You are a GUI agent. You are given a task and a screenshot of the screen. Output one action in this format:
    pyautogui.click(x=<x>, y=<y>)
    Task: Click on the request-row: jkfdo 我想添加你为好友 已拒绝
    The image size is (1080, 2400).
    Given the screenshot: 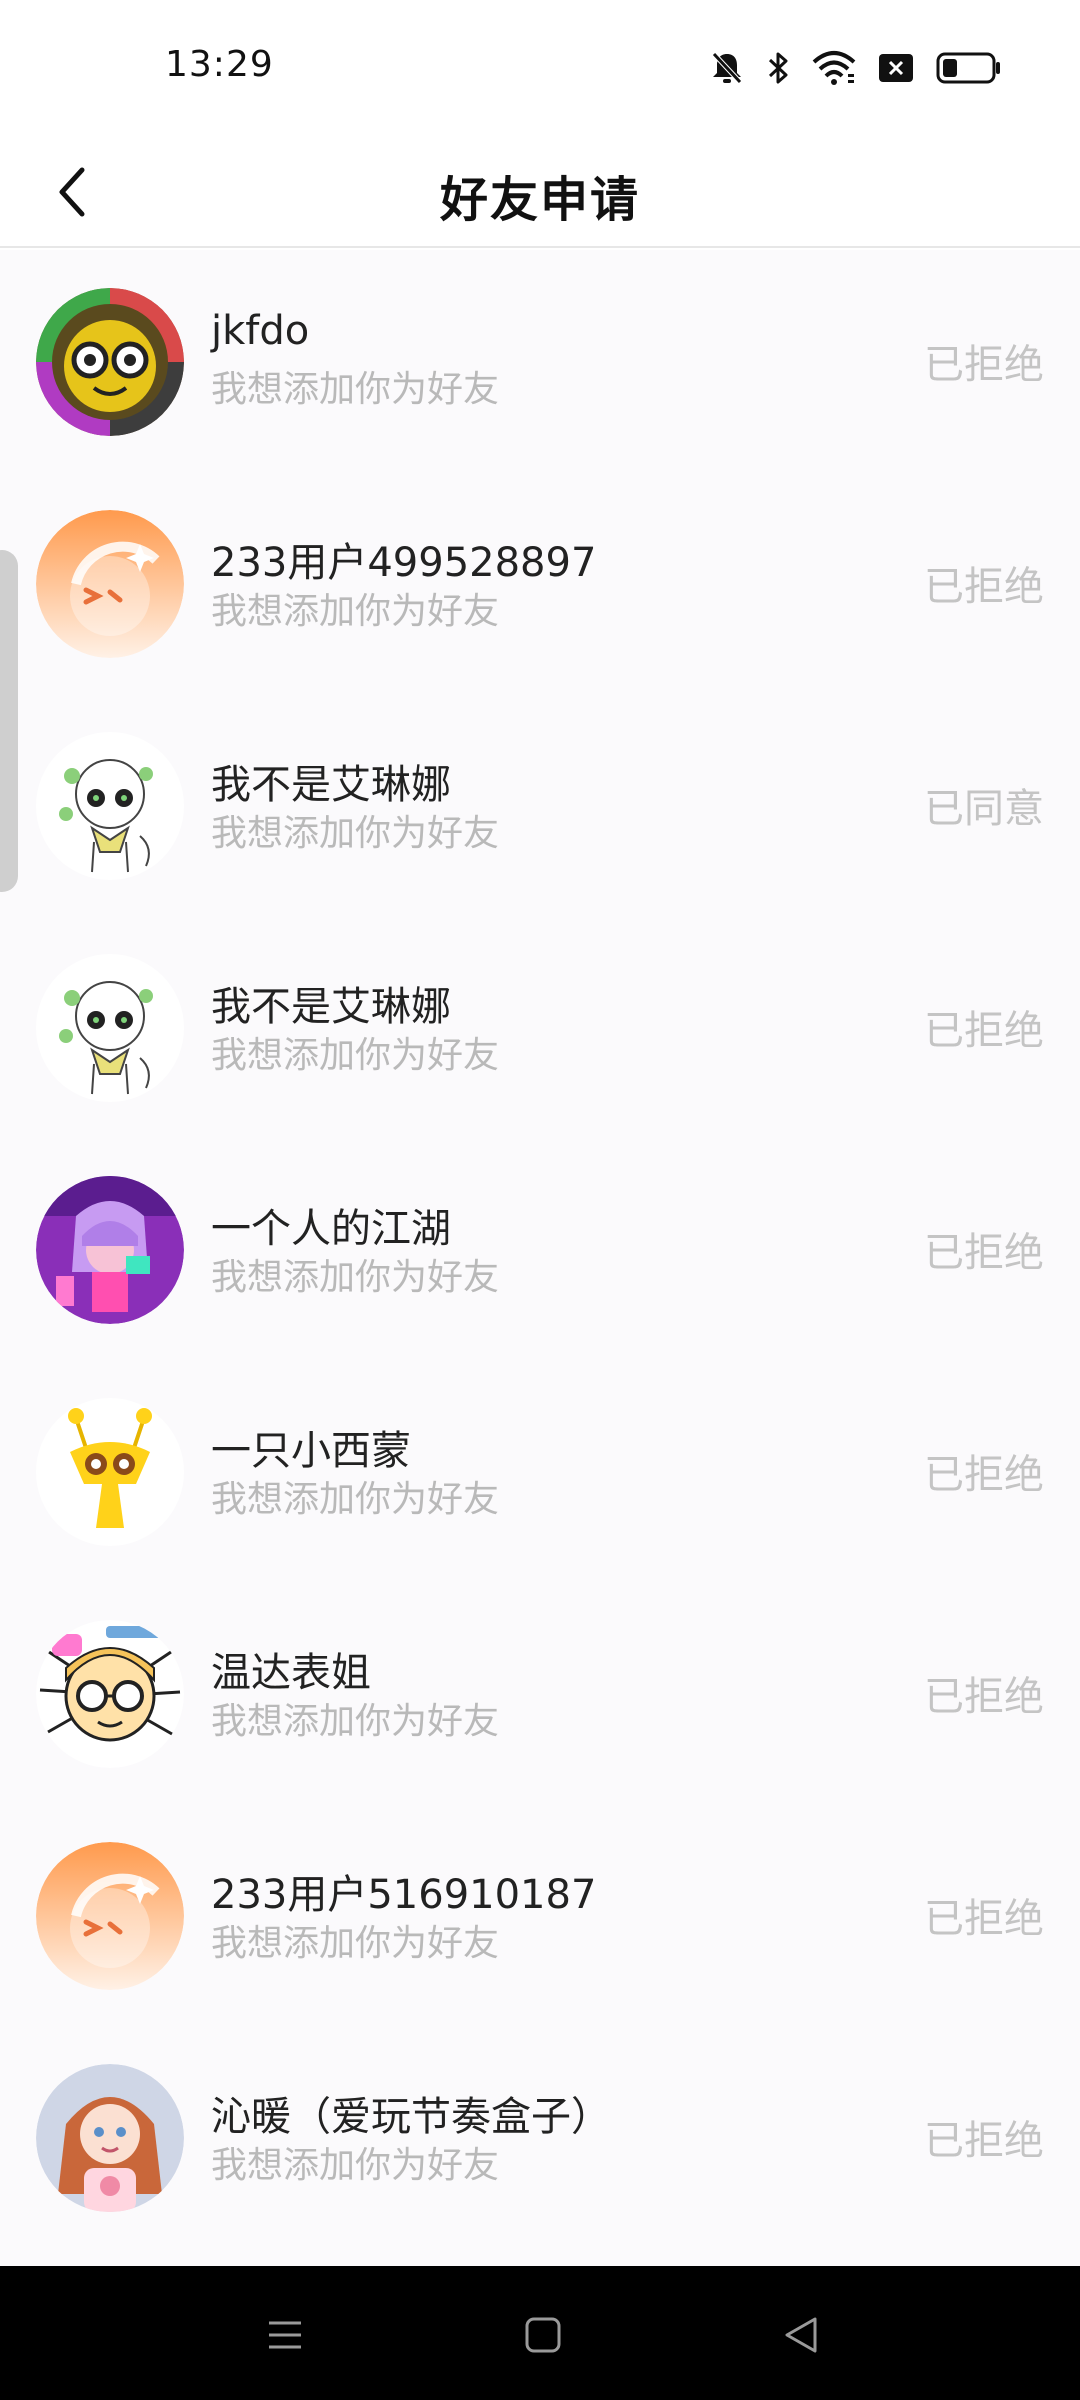 What is the action you would take?
    pyautogui.click(x=540, y=361)
    